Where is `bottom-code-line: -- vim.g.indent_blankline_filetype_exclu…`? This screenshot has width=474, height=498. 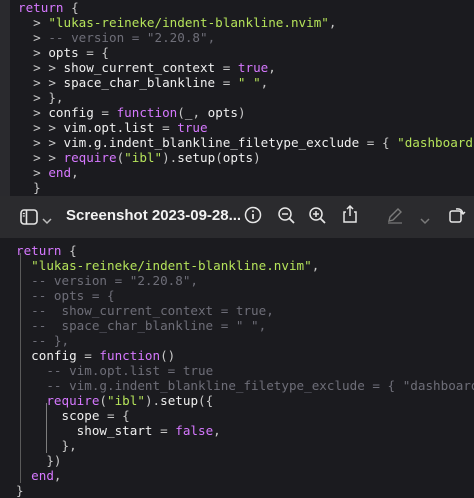
bottom-code-line: -- vim.g.indent_blankline_filetype_exclu… is located at coordinates (260, 385).